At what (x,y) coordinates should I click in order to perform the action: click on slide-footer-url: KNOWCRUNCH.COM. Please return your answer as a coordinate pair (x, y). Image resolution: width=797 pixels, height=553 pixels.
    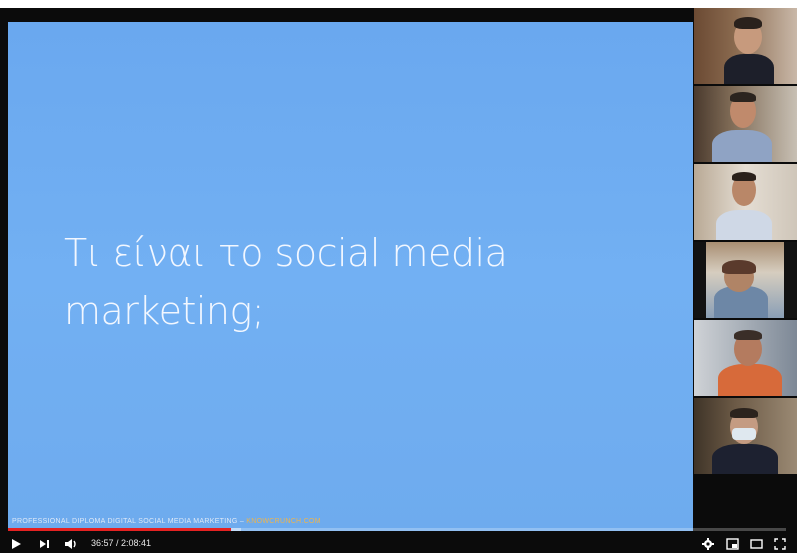
    Looking at the image, I should click on (283, 521).